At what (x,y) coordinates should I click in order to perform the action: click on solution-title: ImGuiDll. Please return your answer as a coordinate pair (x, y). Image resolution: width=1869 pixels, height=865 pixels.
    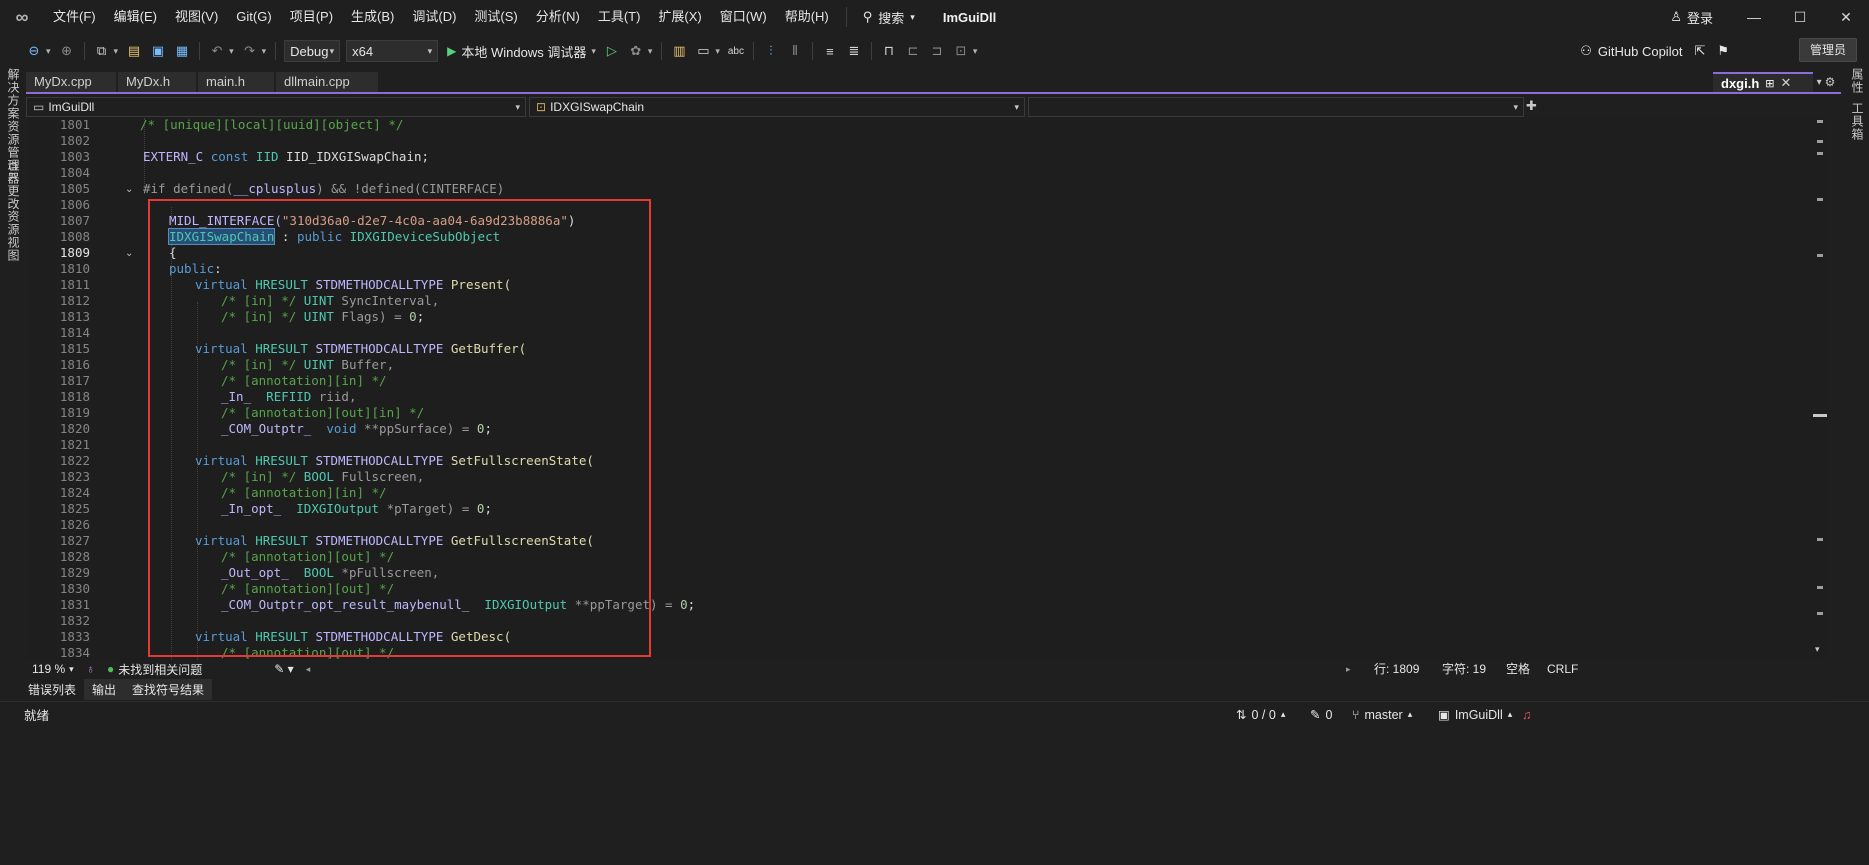
    Looking at the image, I should click on (969, 17).